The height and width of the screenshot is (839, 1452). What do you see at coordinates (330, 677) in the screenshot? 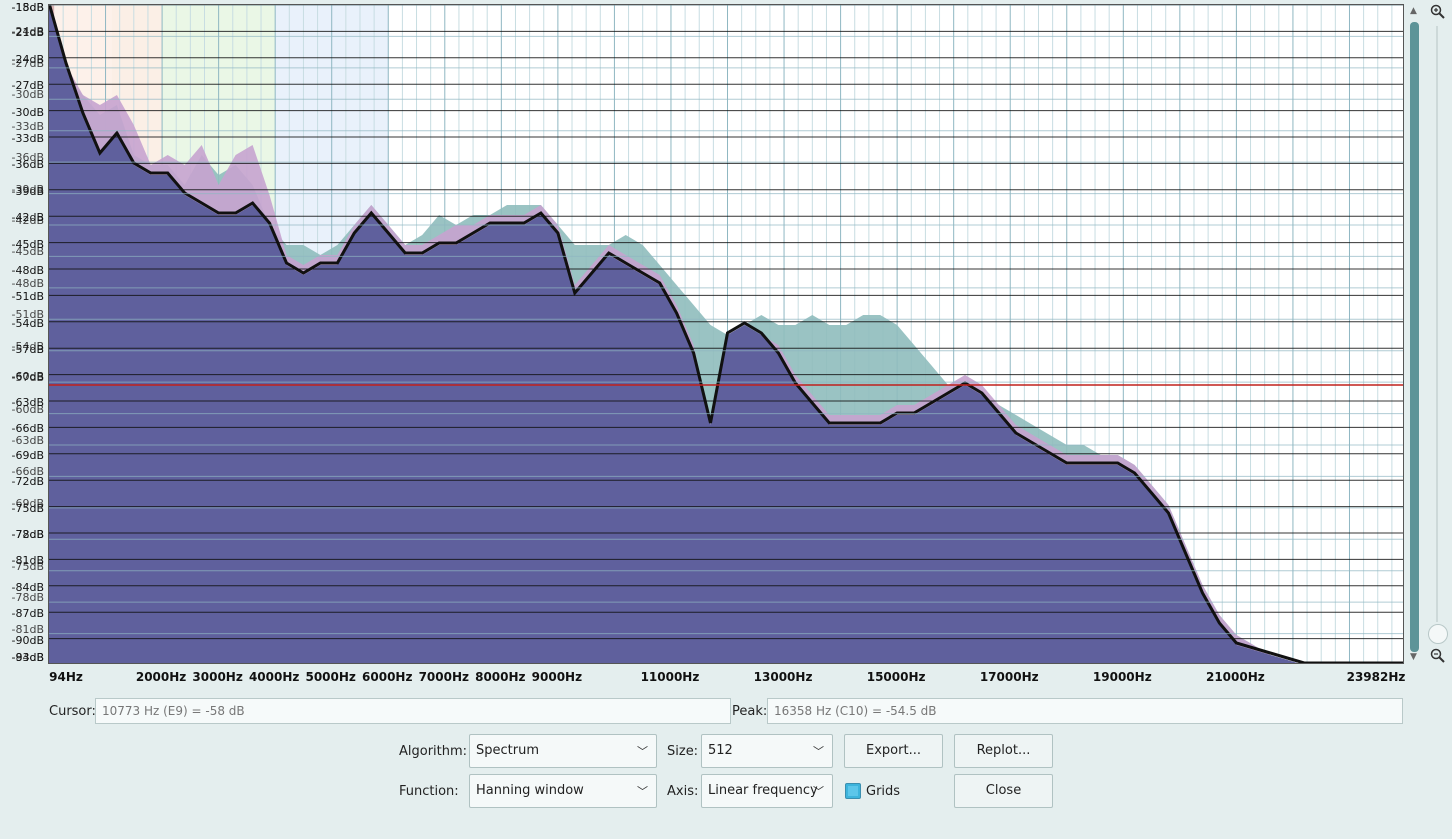
I see `x-tick-label: 5000Hz` at bounding box center [330, 677].